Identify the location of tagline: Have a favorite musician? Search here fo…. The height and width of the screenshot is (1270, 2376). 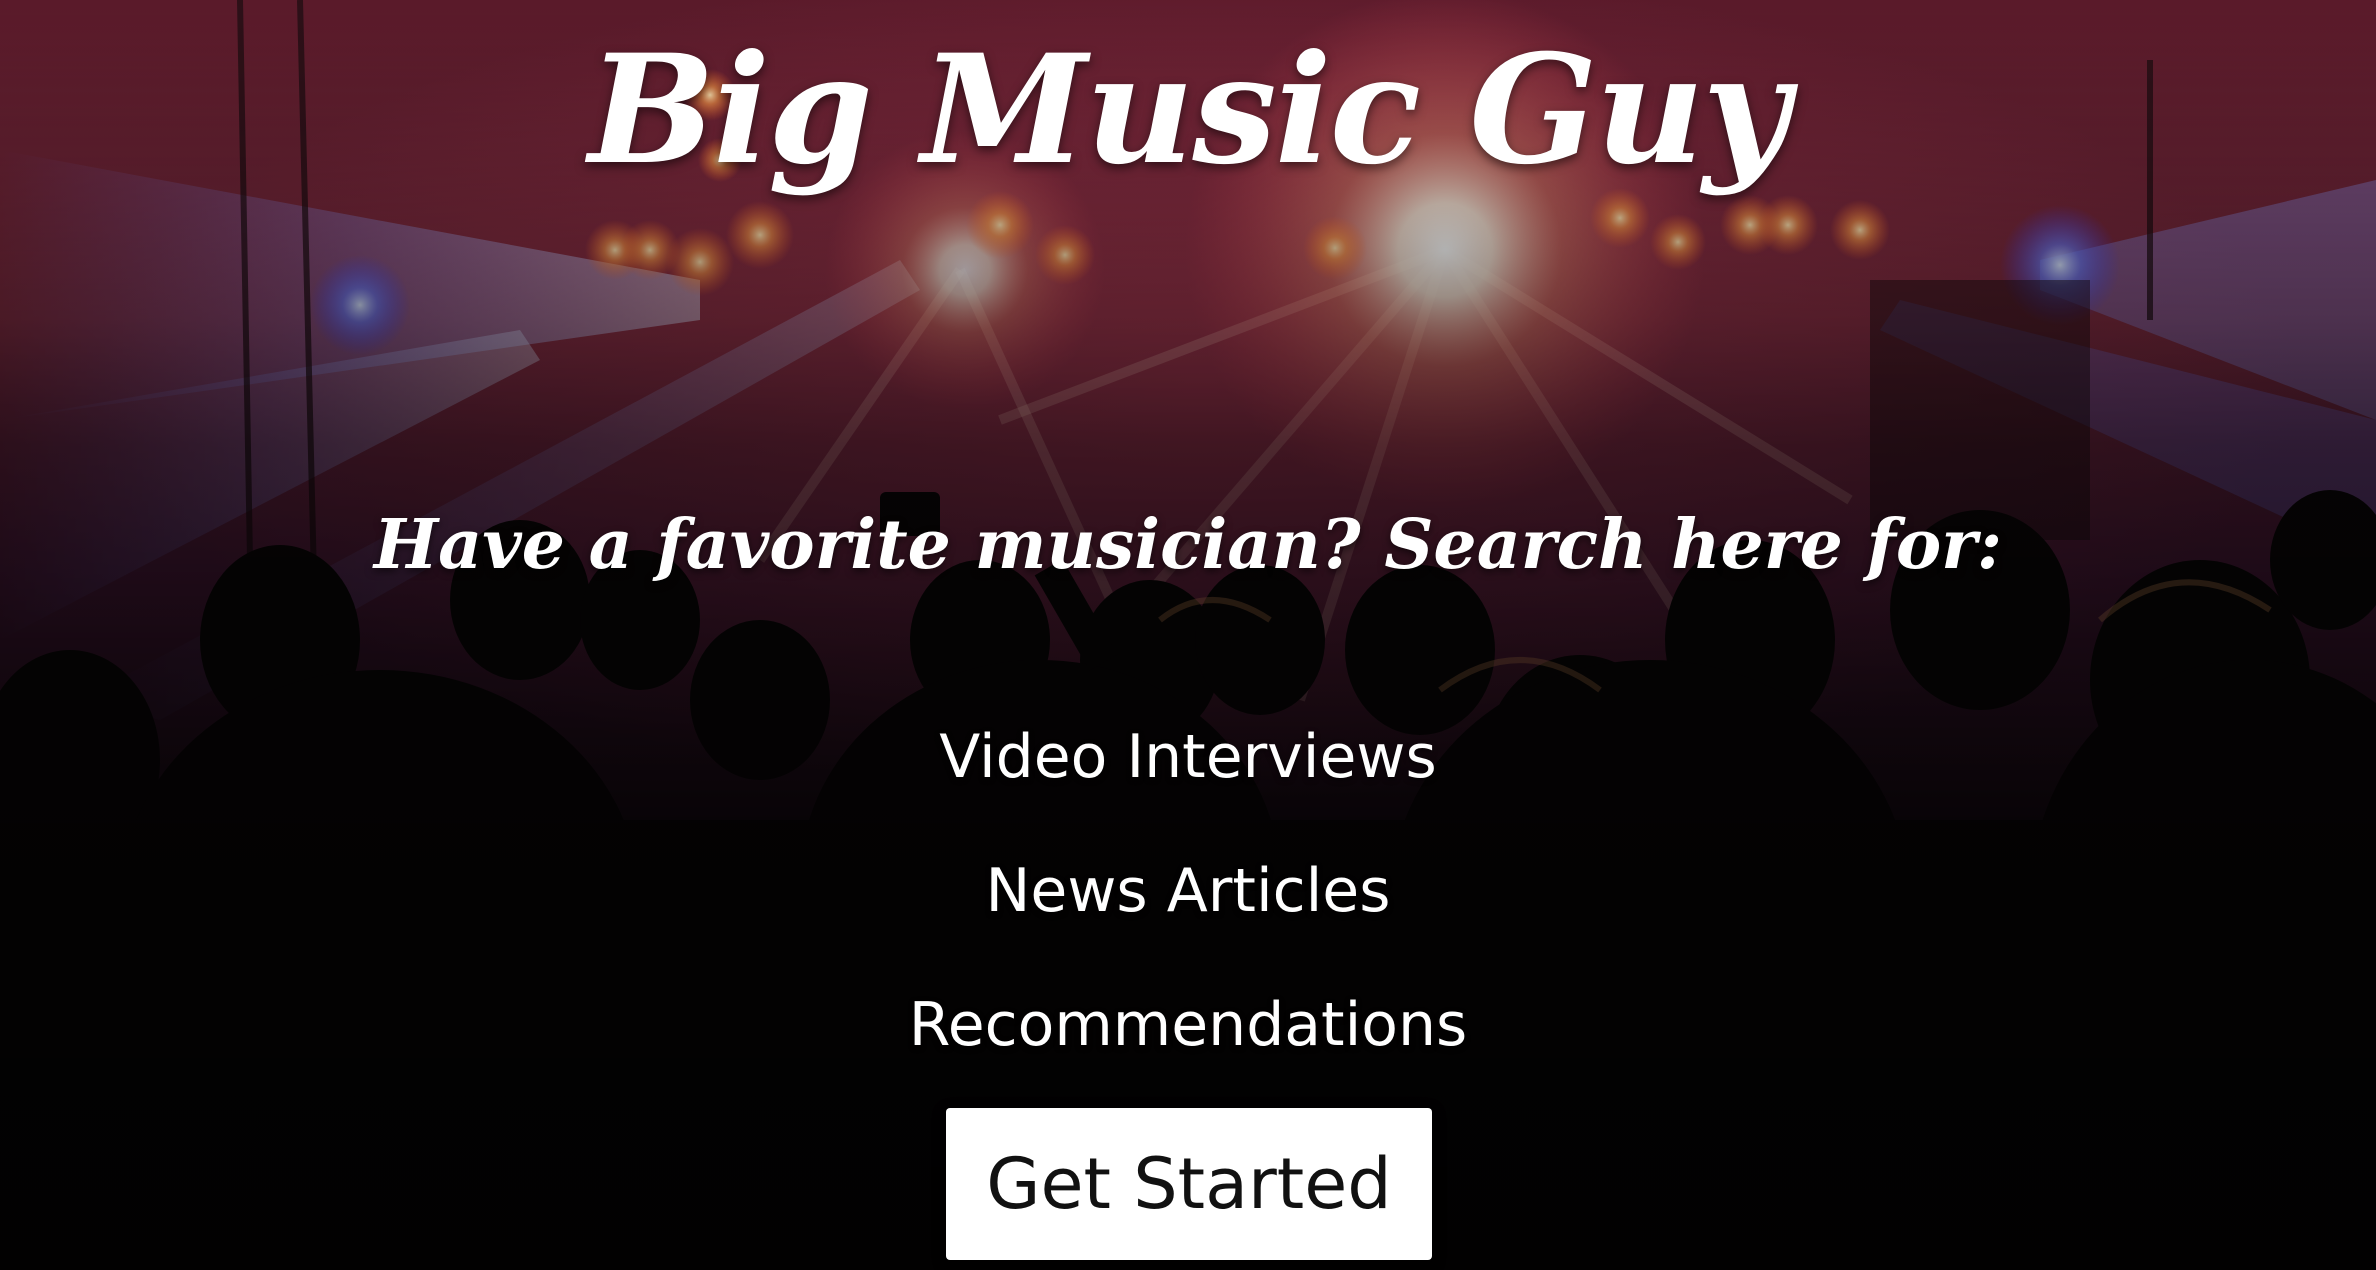
(1188, 545).